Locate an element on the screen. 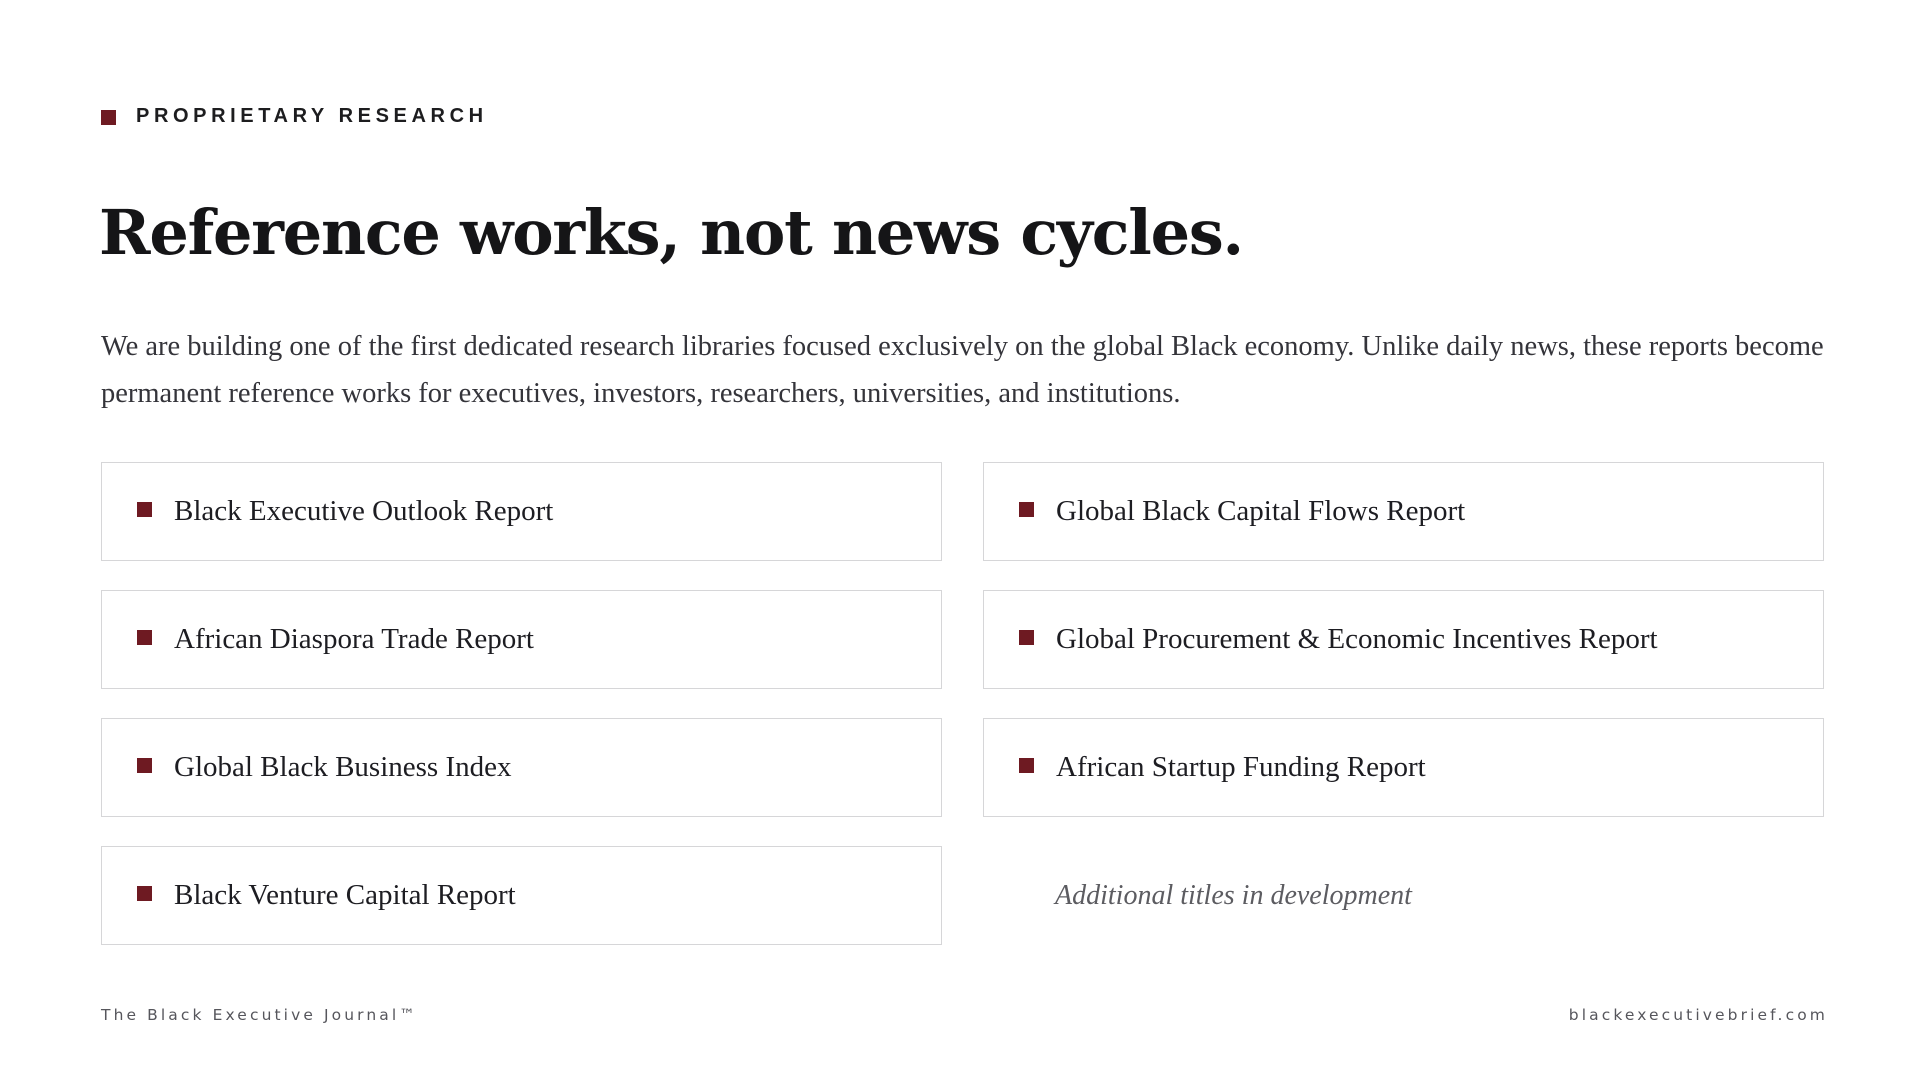 This screenshot has height=1080, width=1920. report-card-african-diaspora-trade: African Diaspora Trade Report is located at coordinates (521, 639).